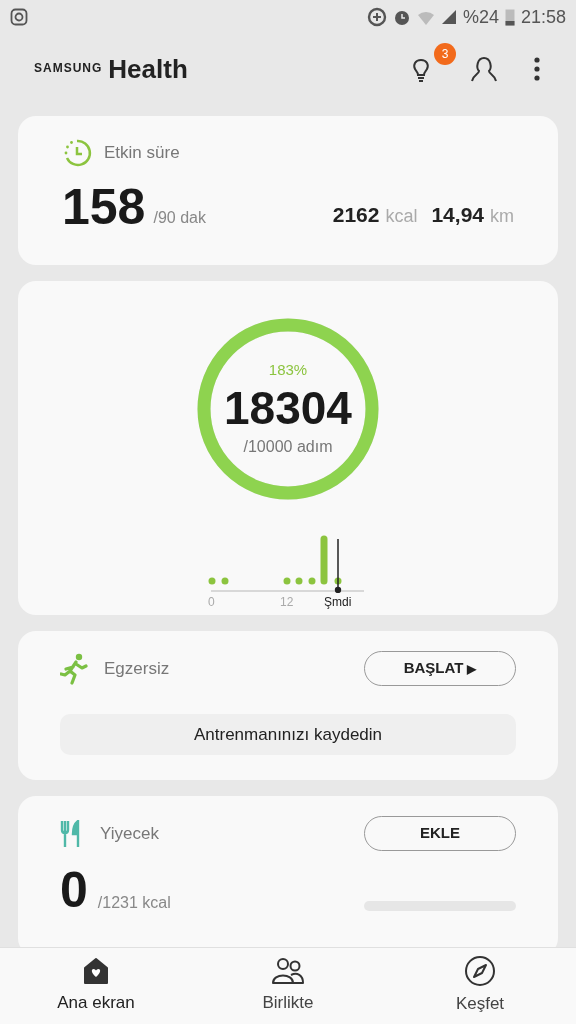 Image resolution: width=576 pixels, height=1024 pixels. I want to click on calories-unit: kcal, so click(401, 216).